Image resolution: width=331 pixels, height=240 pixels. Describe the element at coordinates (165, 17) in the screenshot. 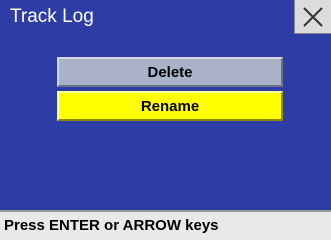

I see `title-bar: Track Log` at that location.